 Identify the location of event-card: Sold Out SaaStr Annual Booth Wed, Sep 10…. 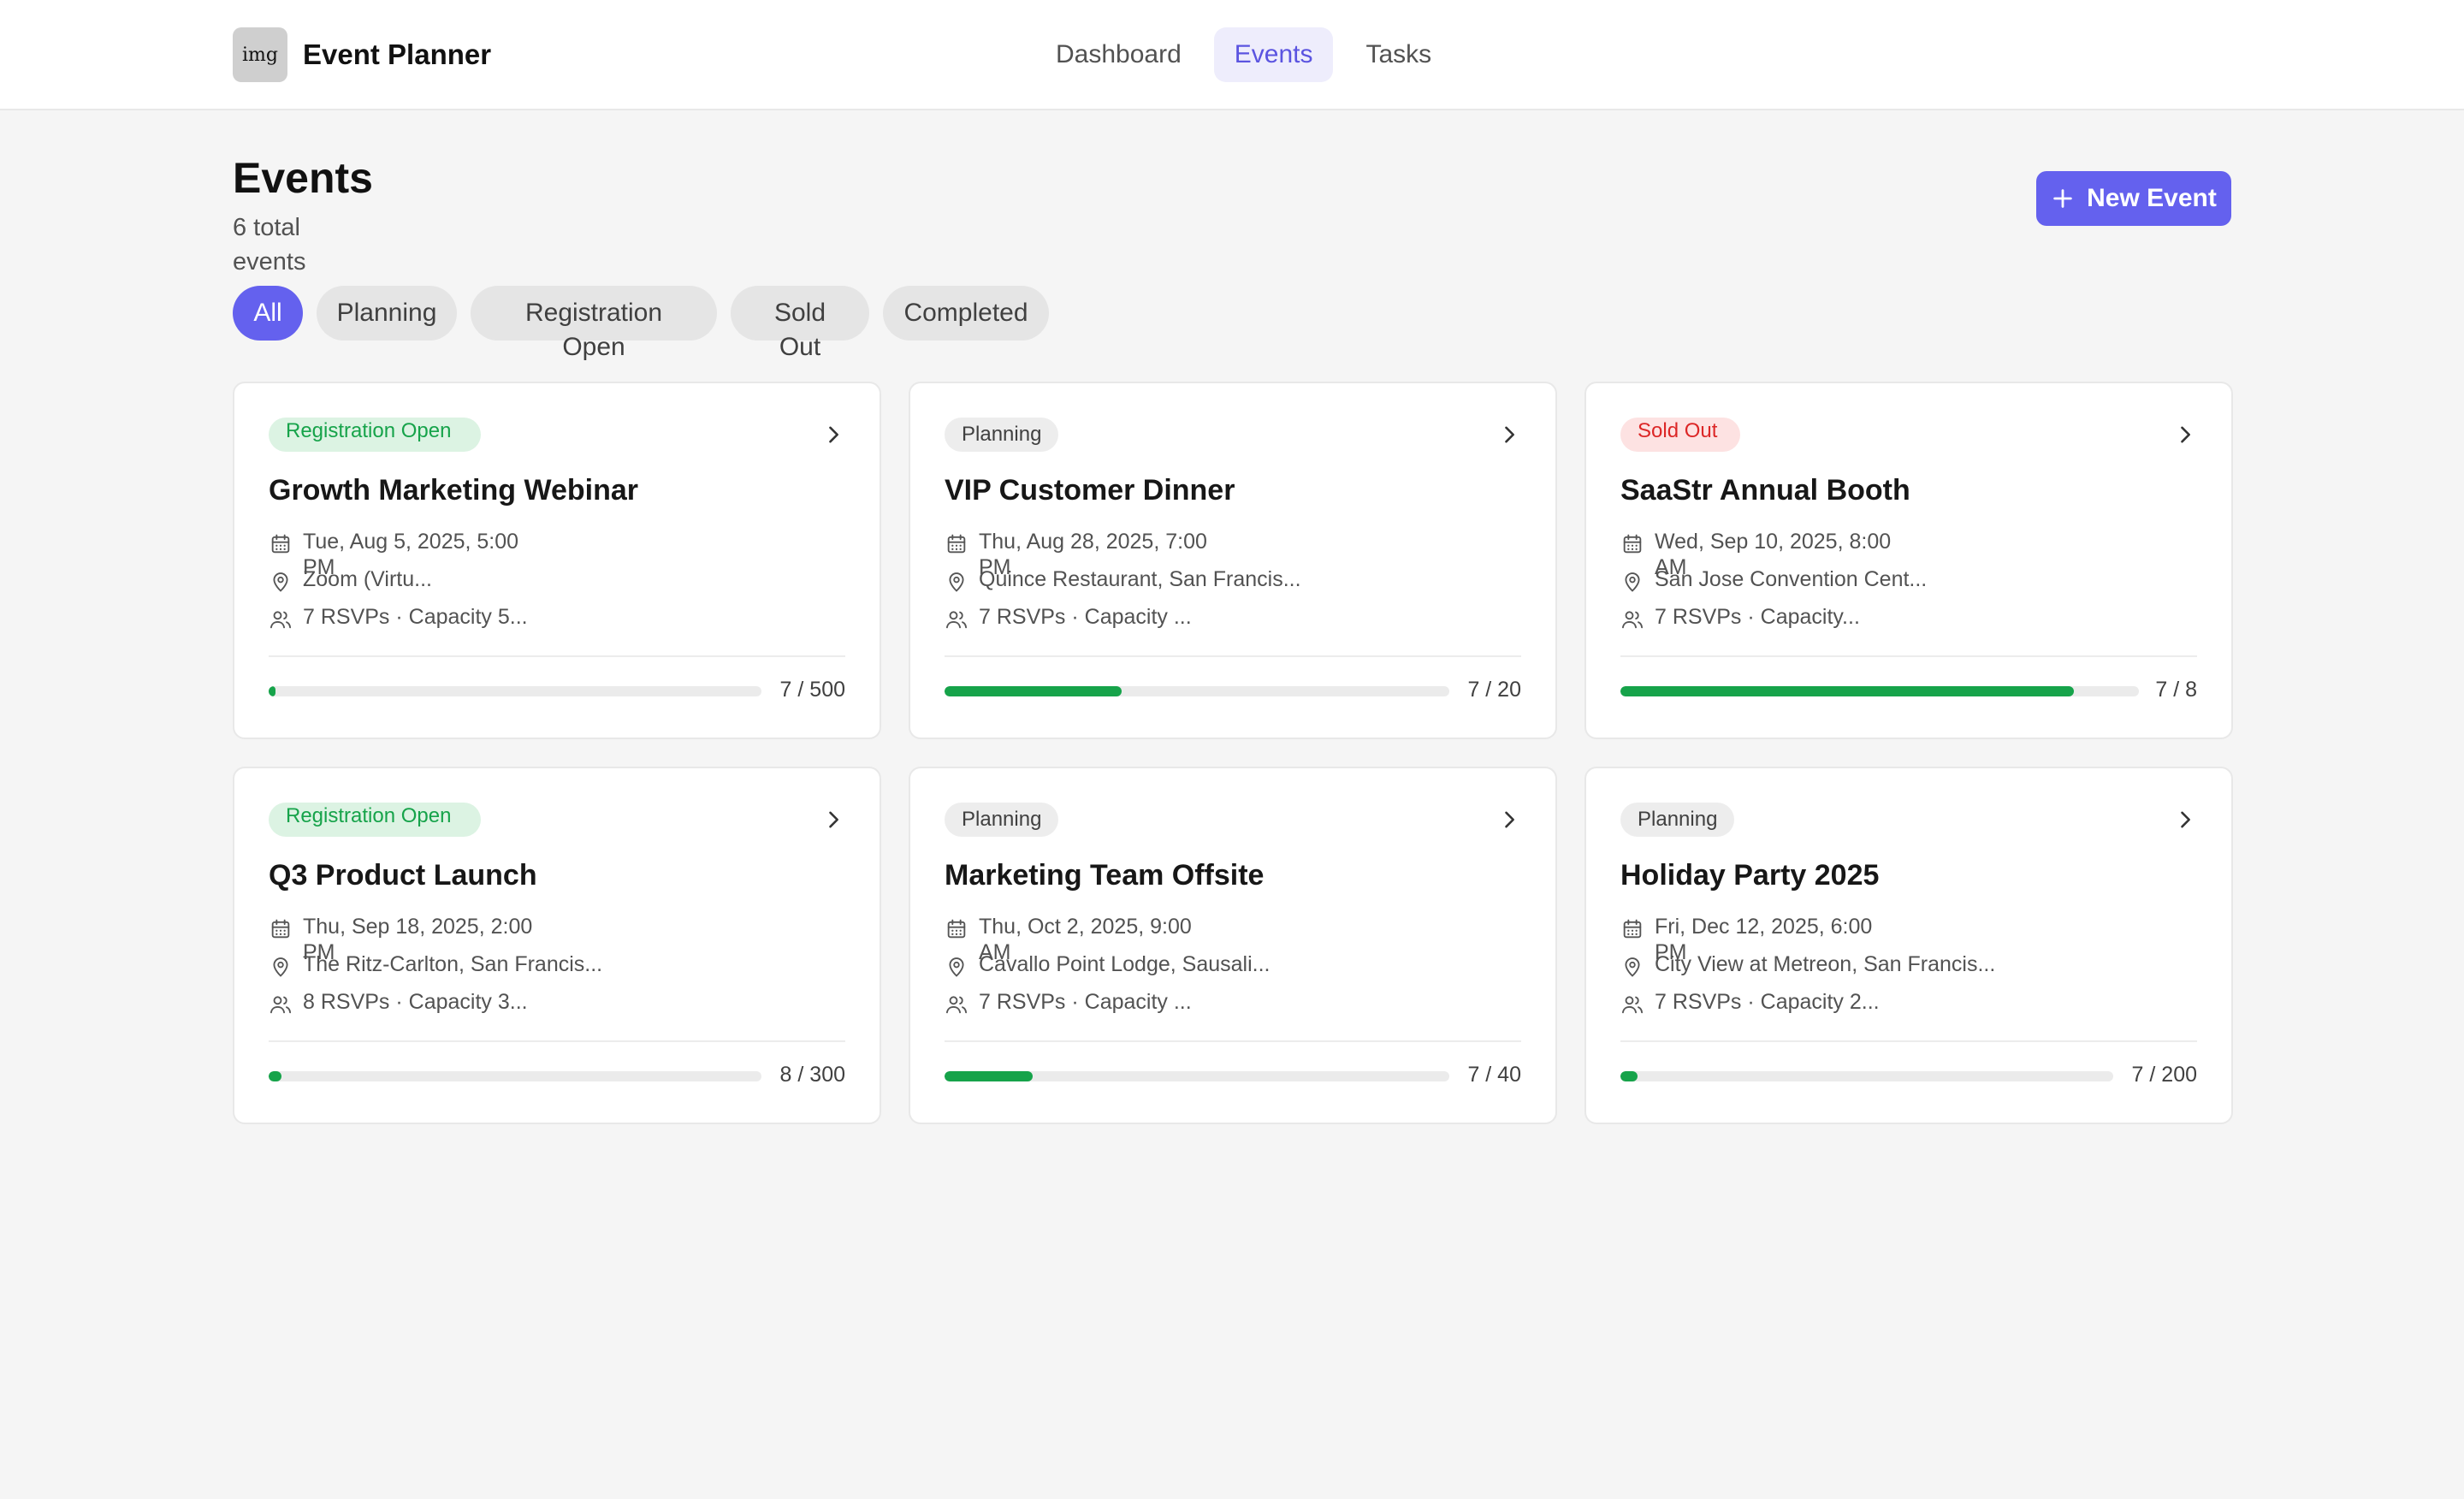
(1908, 561).